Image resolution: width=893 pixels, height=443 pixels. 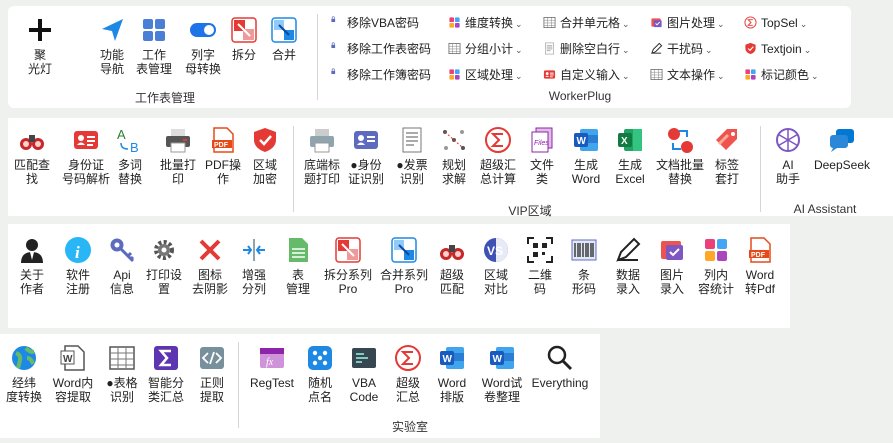 What do you see at coordinates (121, 282) in the screenshot?
I see `button-label: Api 信息` at bounding box center [121, 282].